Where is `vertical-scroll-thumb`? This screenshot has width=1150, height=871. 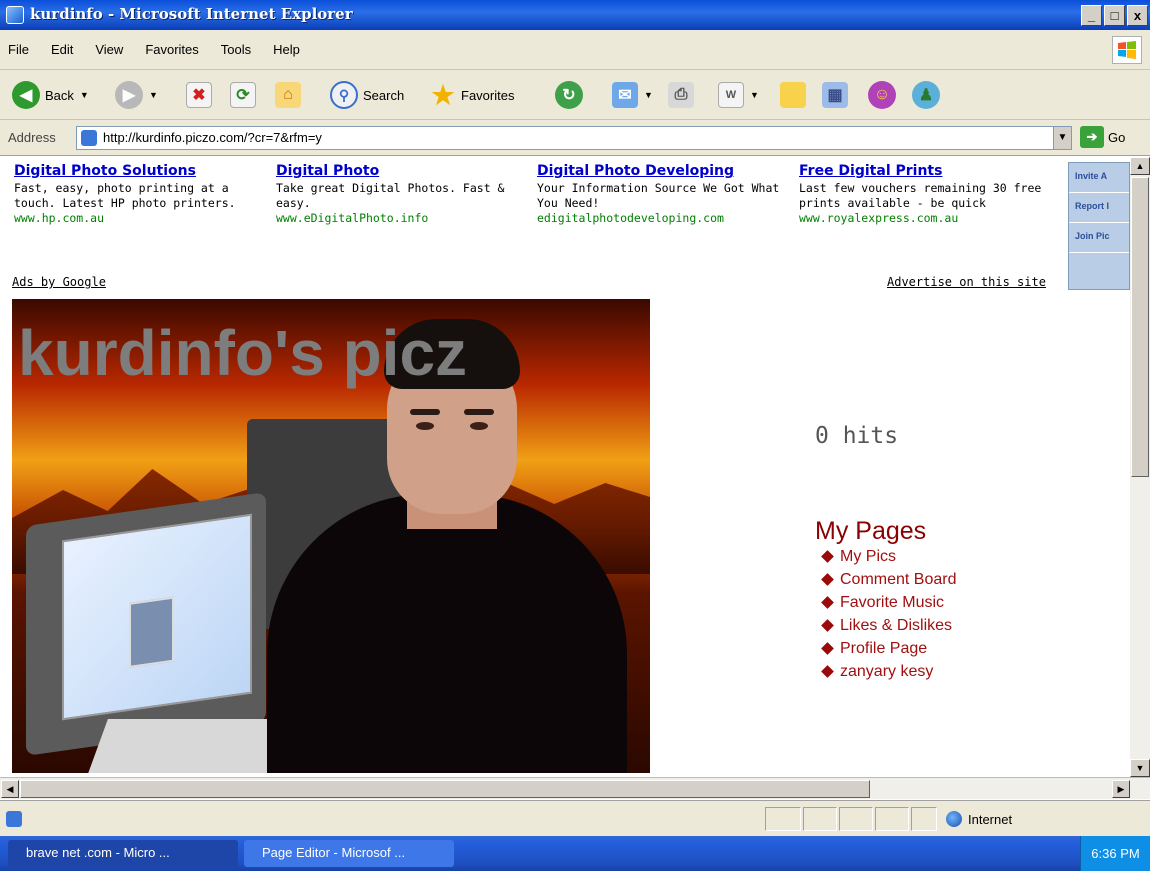
vertical-scroll-thumb is located at coordinates (1140, 327).